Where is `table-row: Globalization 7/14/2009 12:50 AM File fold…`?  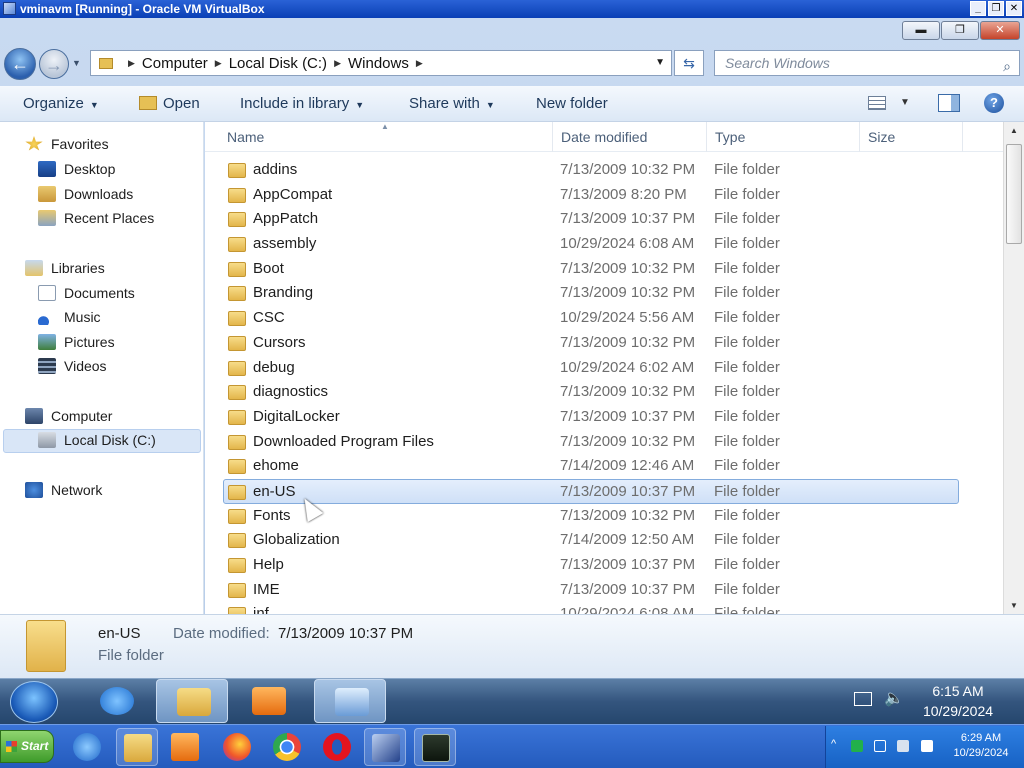 table-row: Globalization 7/14/2009 12:50 AM File fold… is located at coordinates (604, 540).